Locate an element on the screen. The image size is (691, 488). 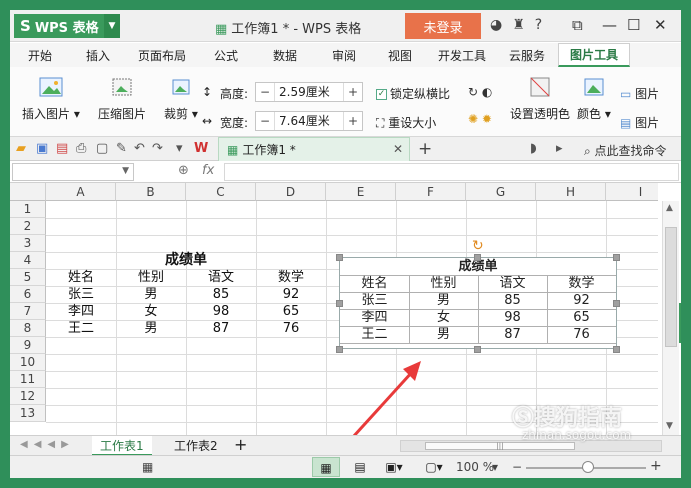
tab-data: 数据 is located at coordinates (285, 55).